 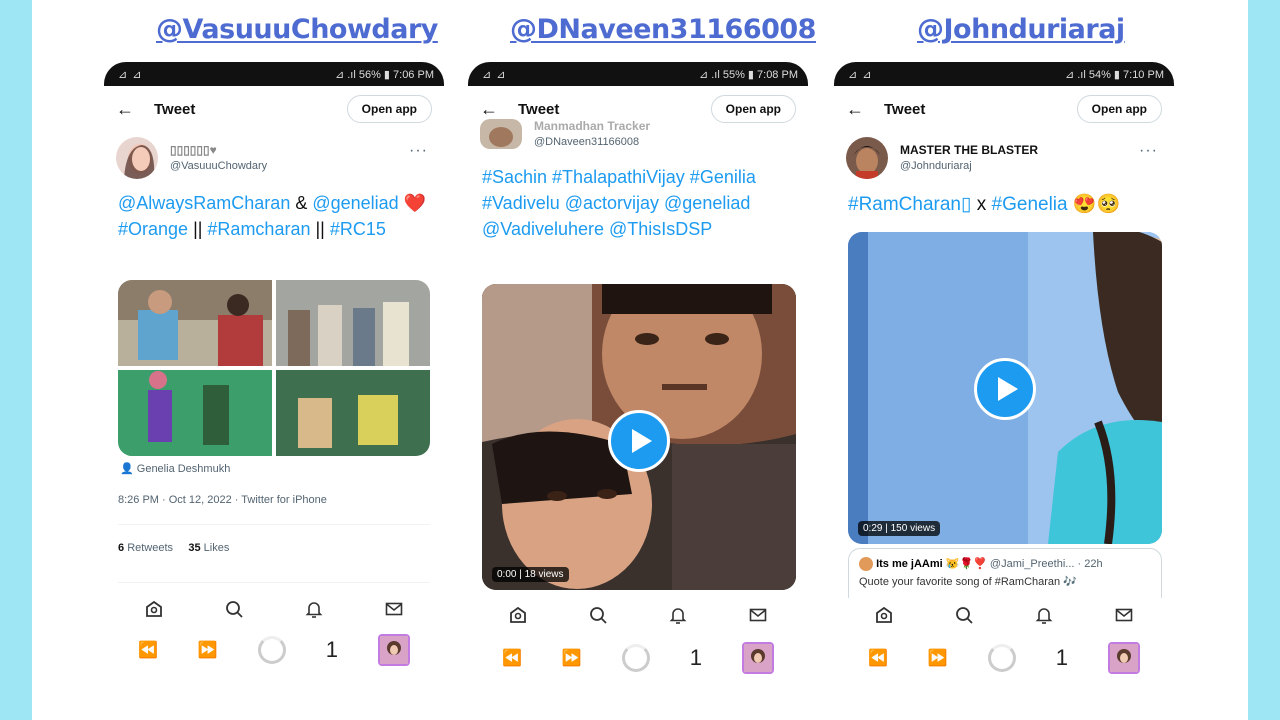 I want to click on tweet-author: Manmadhan Tracker @DNaveen31166008, so click(x=638, y=134).